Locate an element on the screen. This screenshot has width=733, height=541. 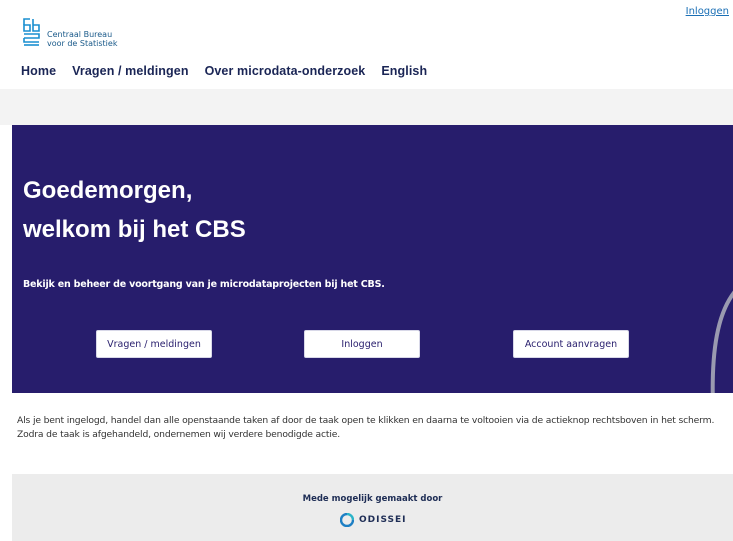
request-account-button: Account aanvragen is located at coordinates (571, 344).